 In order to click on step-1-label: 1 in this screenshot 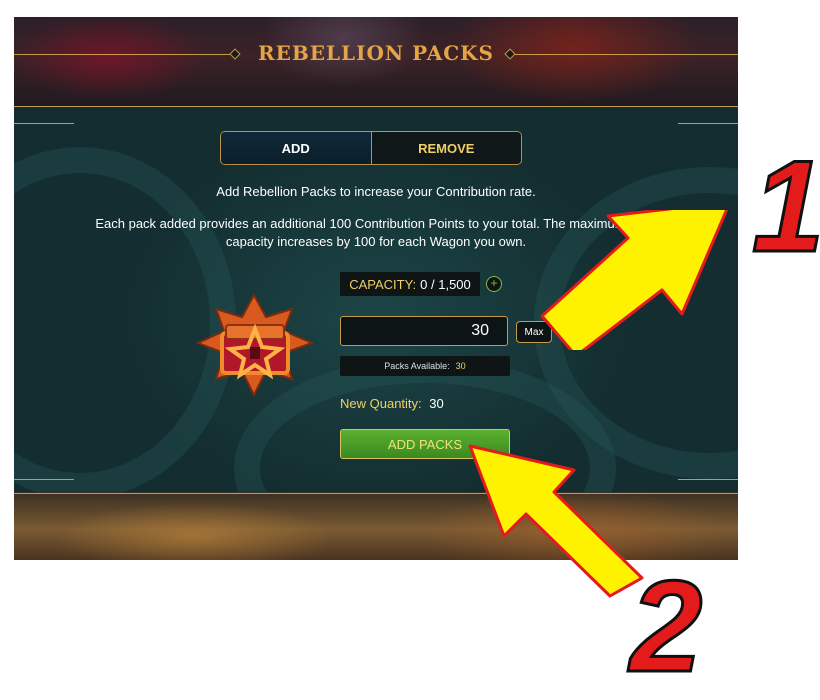, I will do `click(785, 206)`.